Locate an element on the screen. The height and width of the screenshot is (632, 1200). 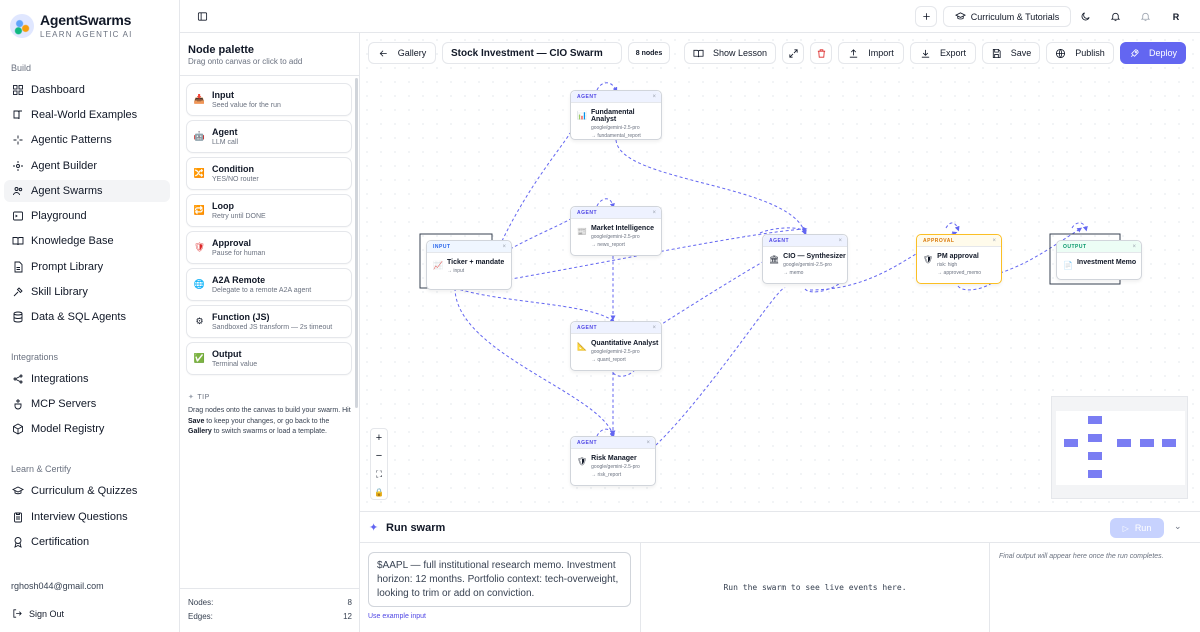
sidebar-item-prompt-library: Prompt Library is located at coordinates (87, 267).